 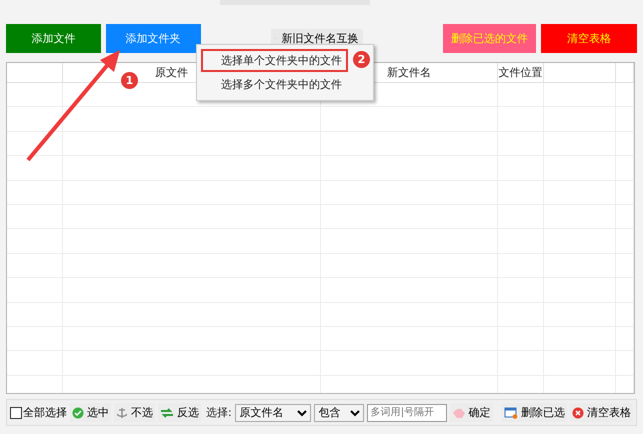 What do you see at coordinates (339, 413) in the screenshot?
I see `filter-dropdown: 包含` at bounding box center [339, 413].